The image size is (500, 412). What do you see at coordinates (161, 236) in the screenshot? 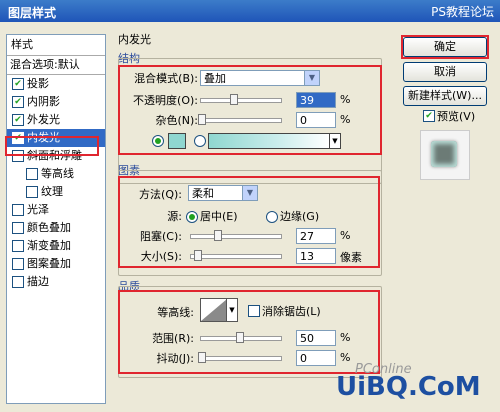
I see `choke-label: 阻塞(C):` at bounding box center [161, 236].